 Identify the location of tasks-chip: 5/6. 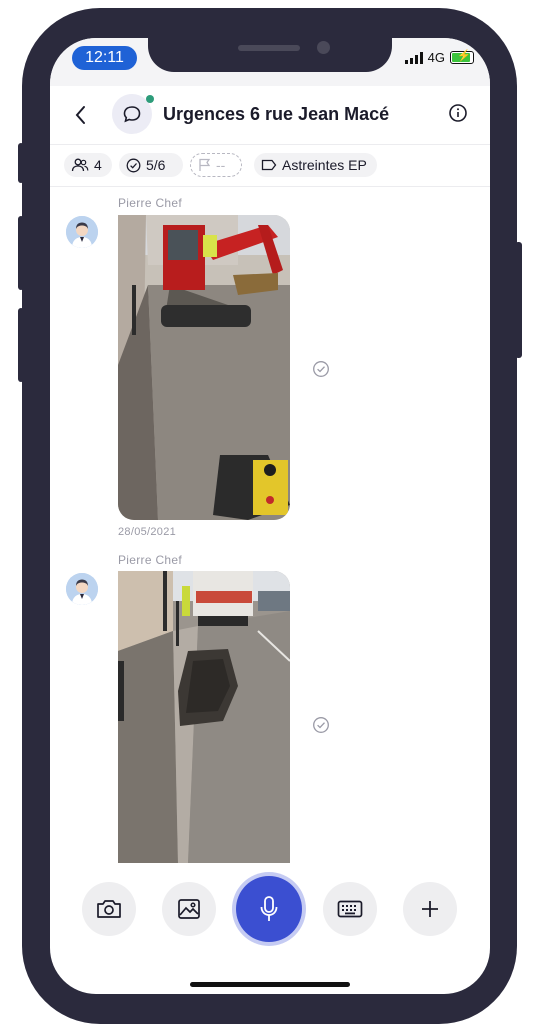
(151, 165).